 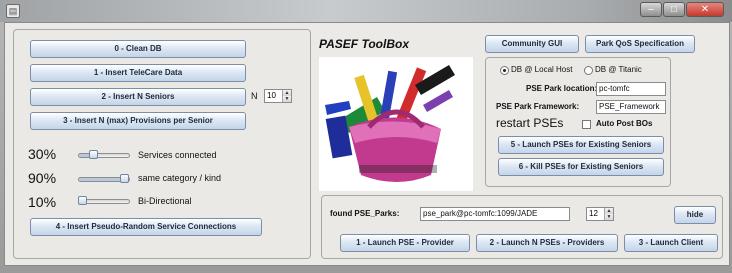 I want to click on insert-n-seniors-button: 2 - Insert N Seniors, so click(x=138, y=97).